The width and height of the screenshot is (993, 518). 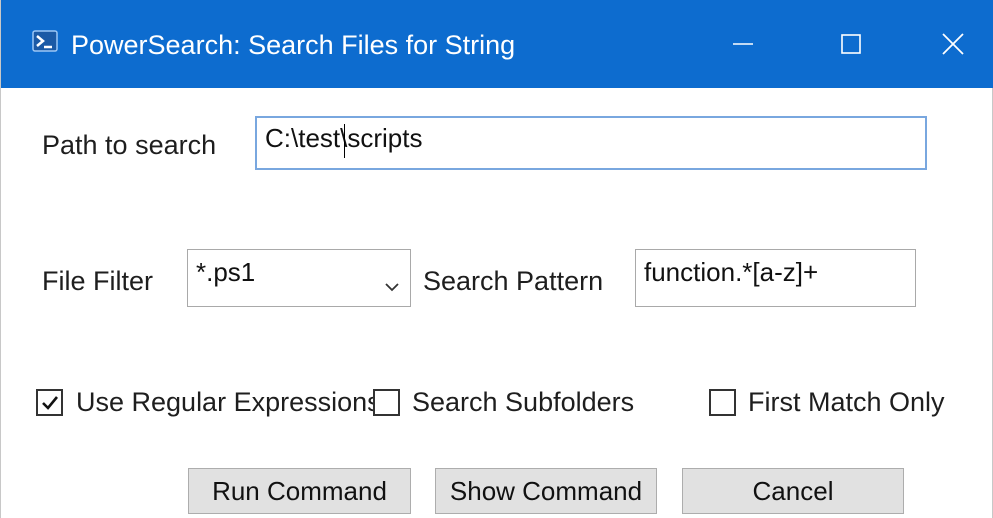 I want to click on close-button, so click(x=953, y=44).